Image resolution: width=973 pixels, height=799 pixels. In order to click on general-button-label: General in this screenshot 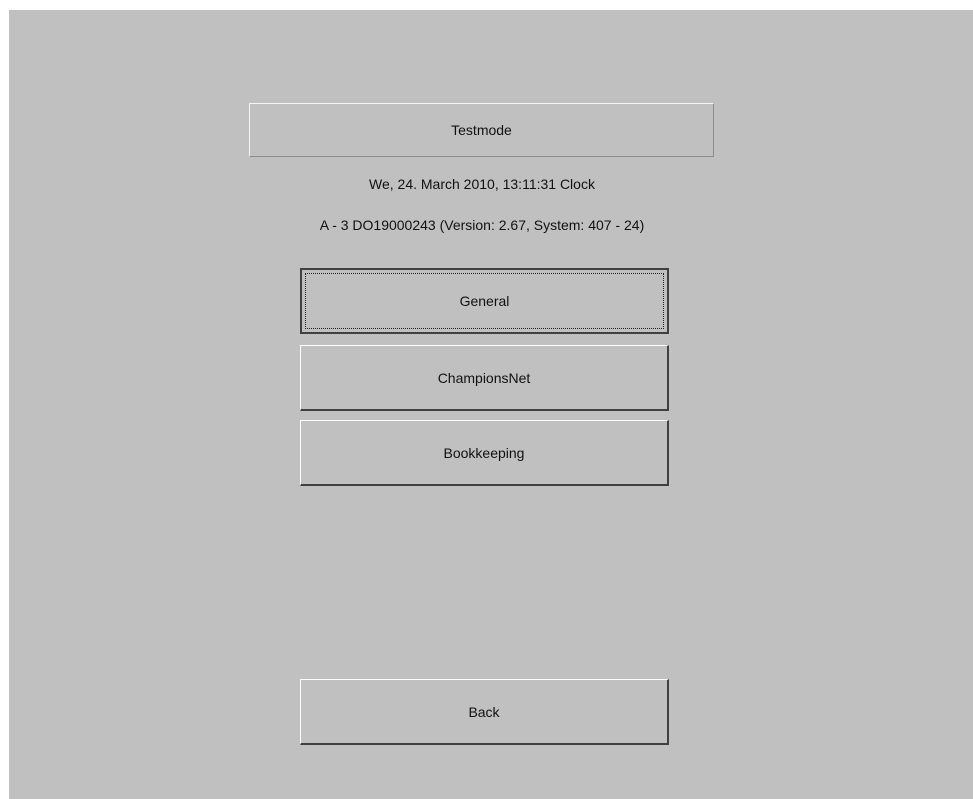, I will do `click(484, 301)`.